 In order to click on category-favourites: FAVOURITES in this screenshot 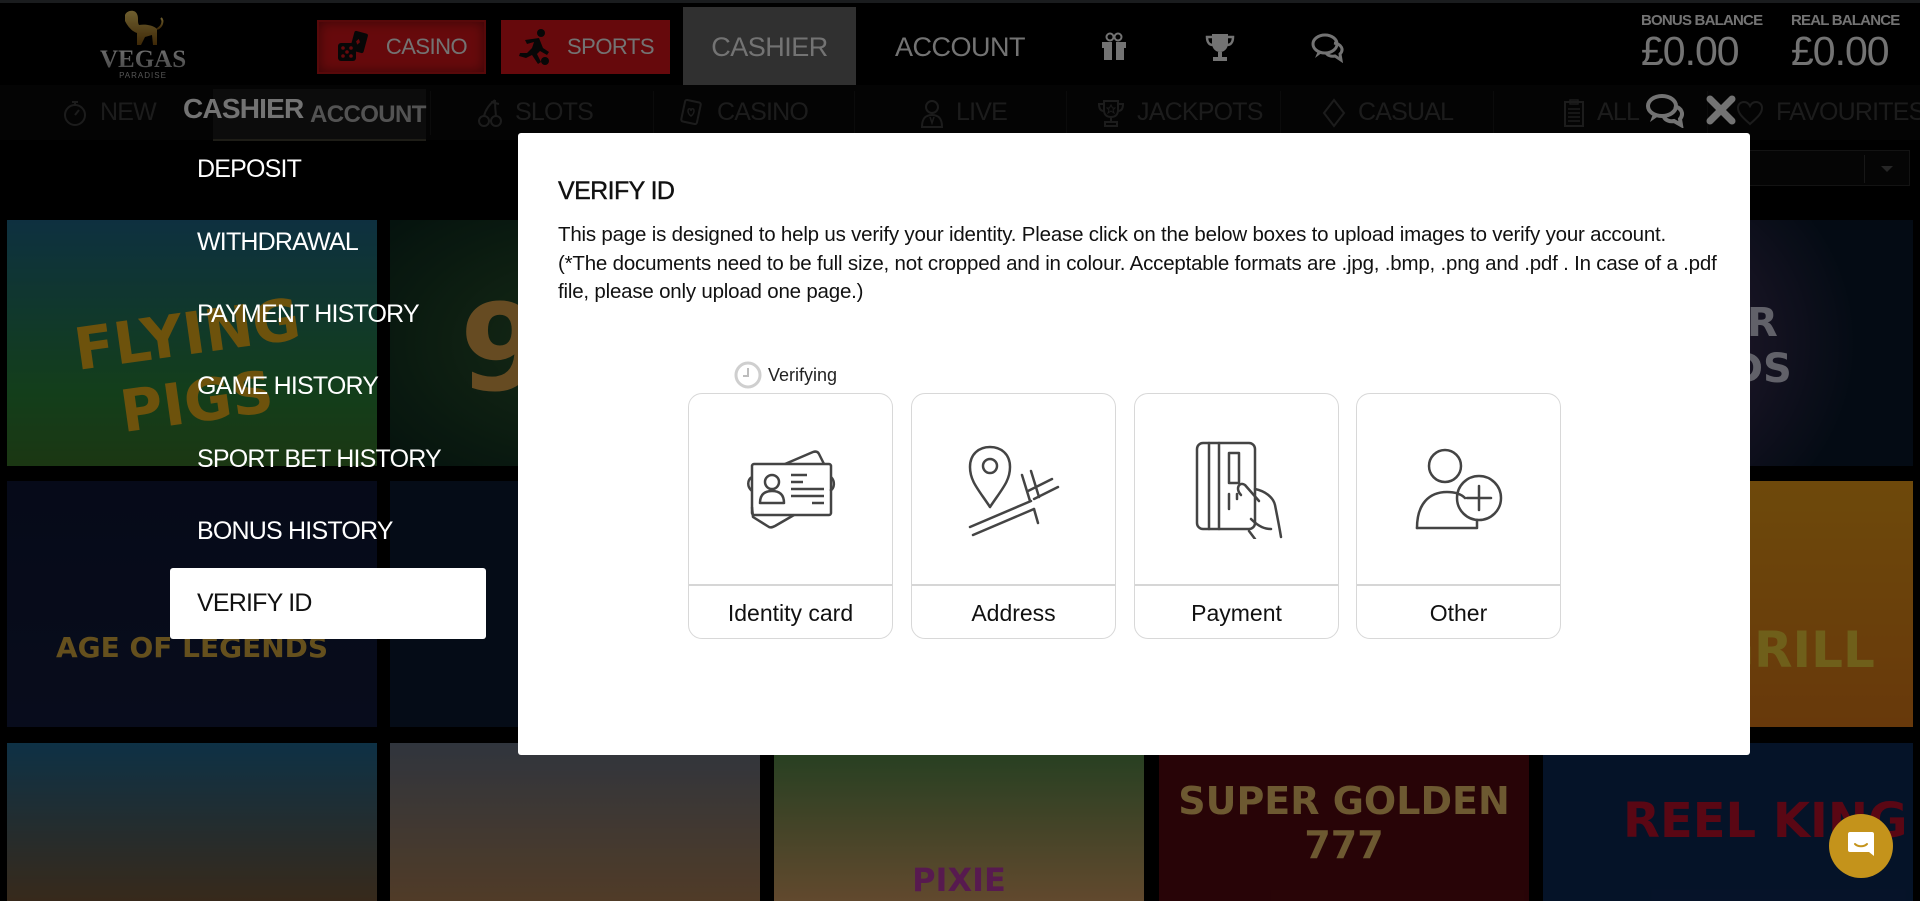, I will do `click(1828, 112)`.